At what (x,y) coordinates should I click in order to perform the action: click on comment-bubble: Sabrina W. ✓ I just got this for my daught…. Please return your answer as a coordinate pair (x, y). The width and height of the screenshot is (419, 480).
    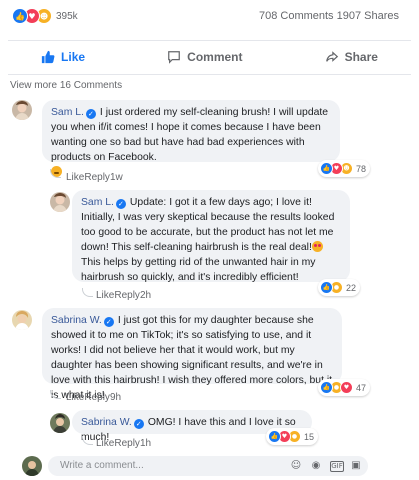
    Looking at the image, I should click on (192, 354).